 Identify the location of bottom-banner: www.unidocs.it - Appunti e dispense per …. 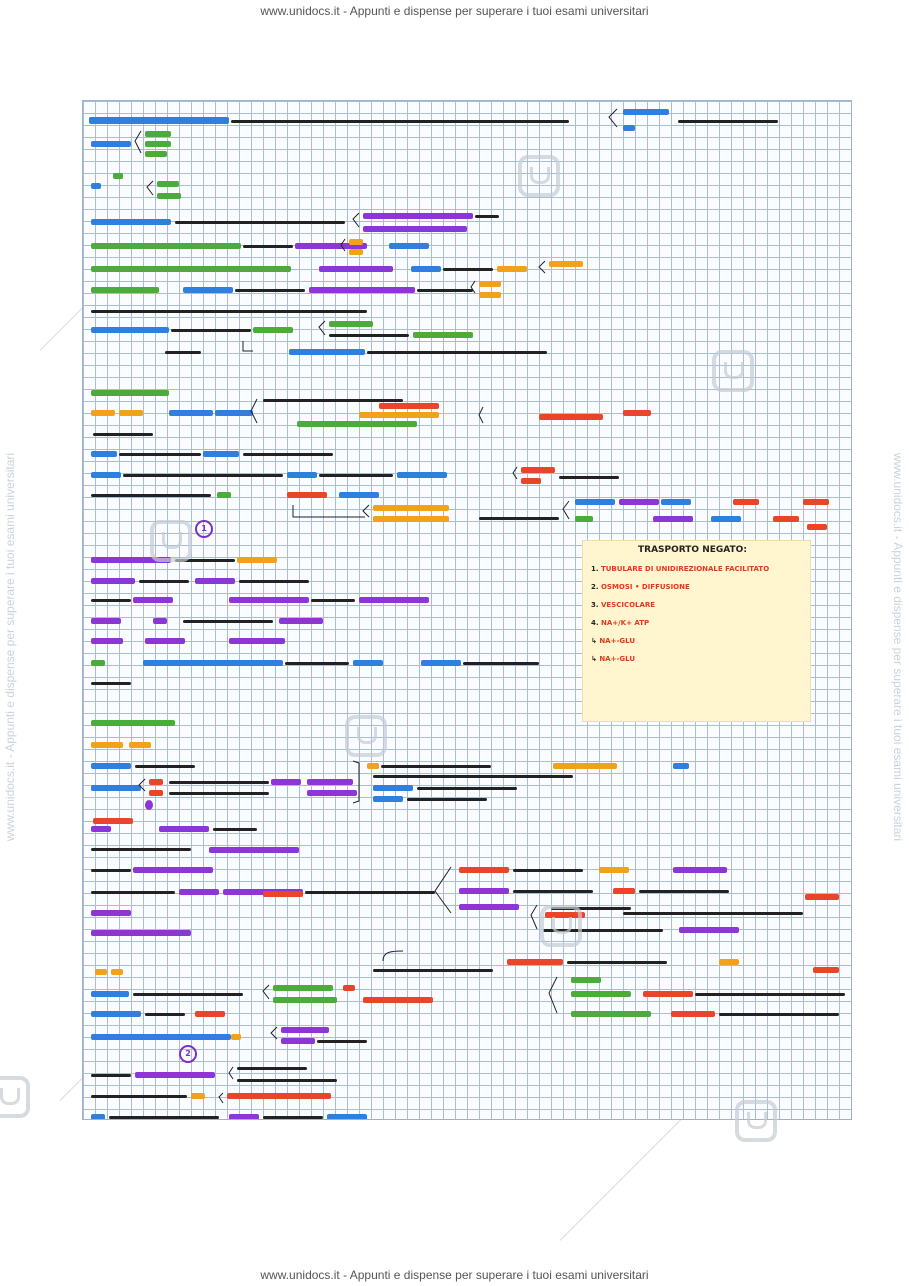
(454, 1275).